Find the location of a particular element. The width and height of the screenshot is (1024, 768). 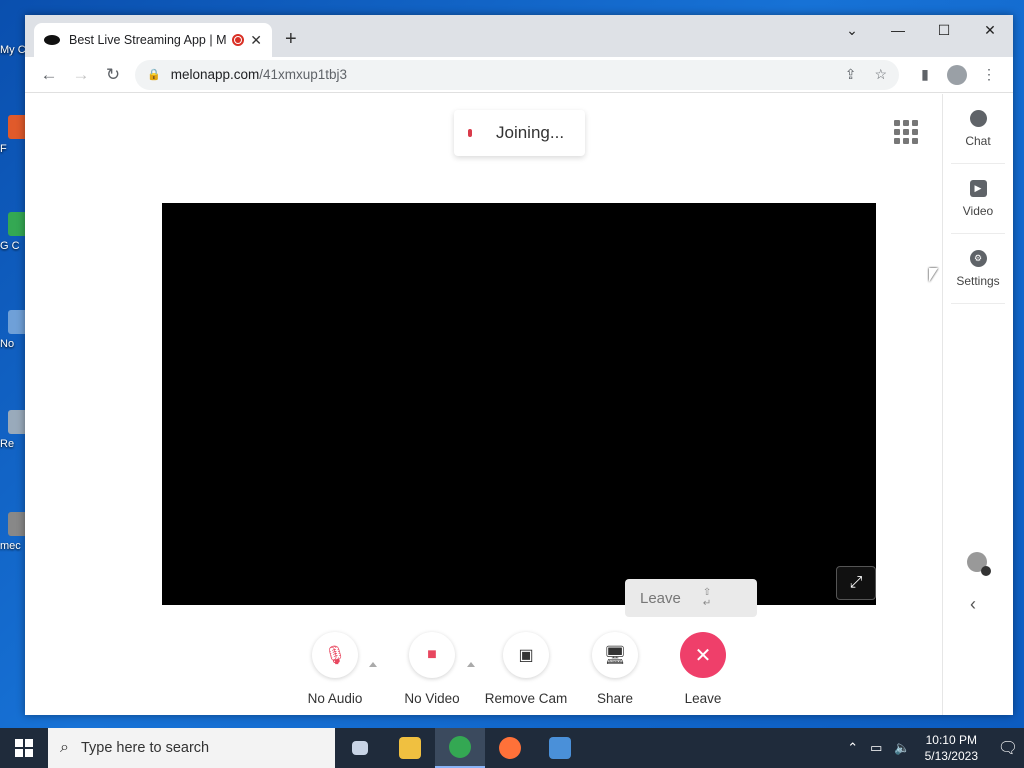

leave-tooltip: Leave ⇧ ↵ is located at coordinates (691, 598).